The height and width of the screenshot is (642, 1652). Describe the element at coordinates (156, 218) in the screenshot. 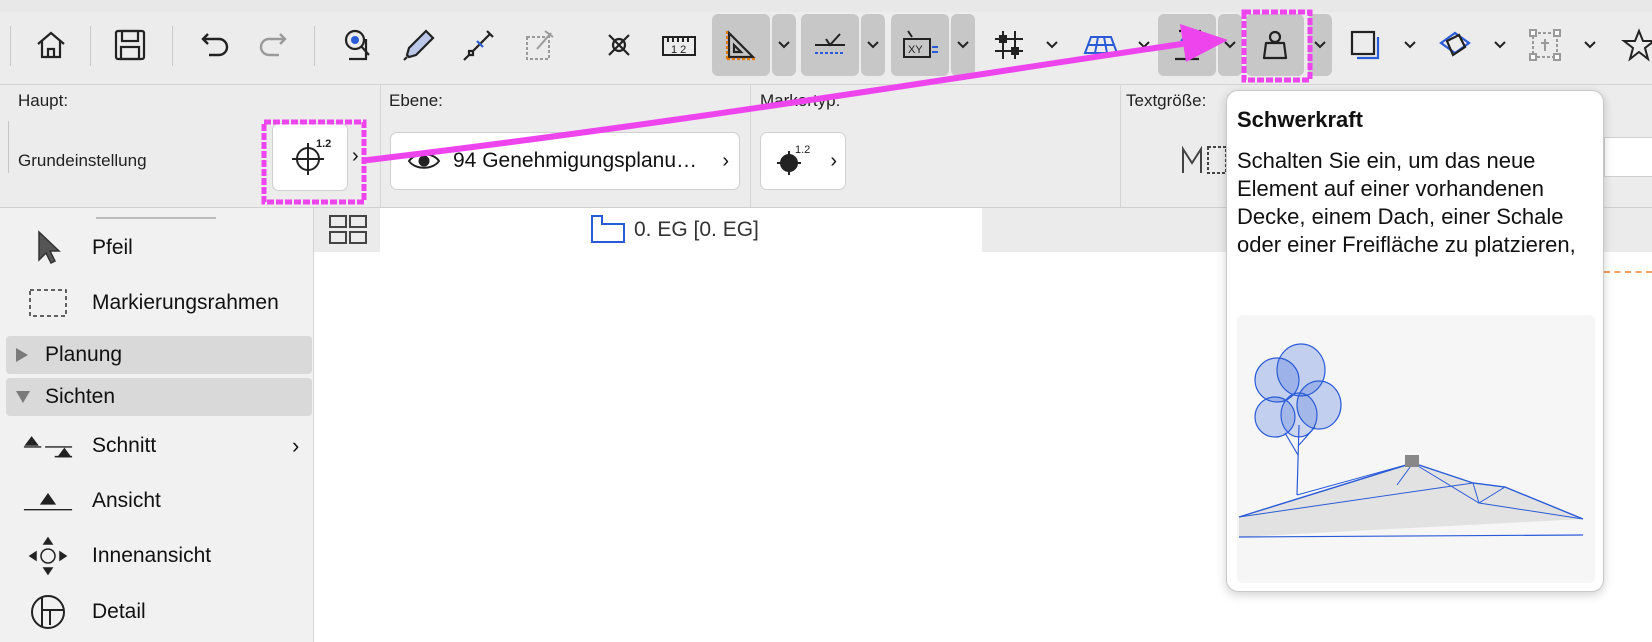

I see `sidebar-drag-handle` at that location.